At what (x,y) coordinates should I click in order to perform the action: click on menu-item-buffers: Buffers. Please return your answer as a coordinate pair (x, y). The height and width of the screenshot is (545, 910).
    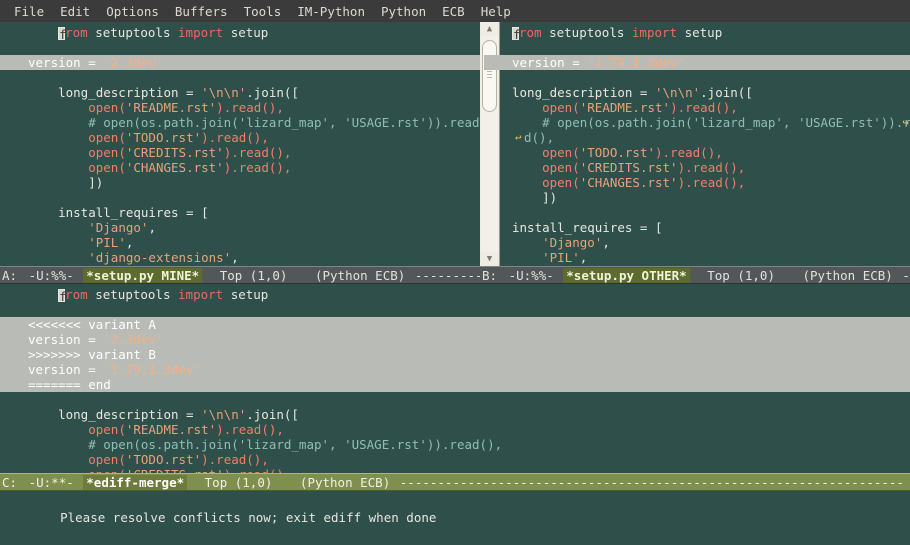
    Looking at the image, I should click on (201, 11).